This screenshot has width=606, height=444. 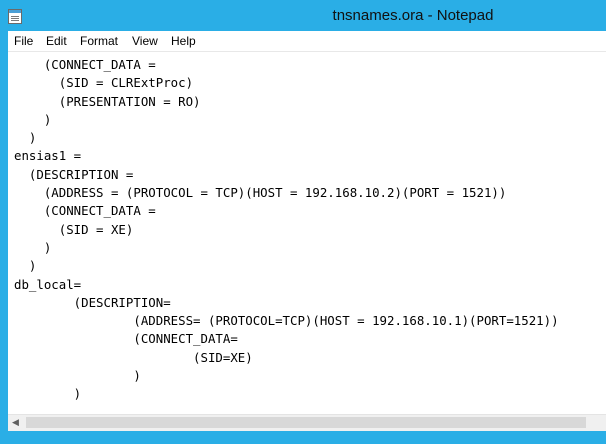 I want to click on menu-view: View, so click(x=145, y=41).